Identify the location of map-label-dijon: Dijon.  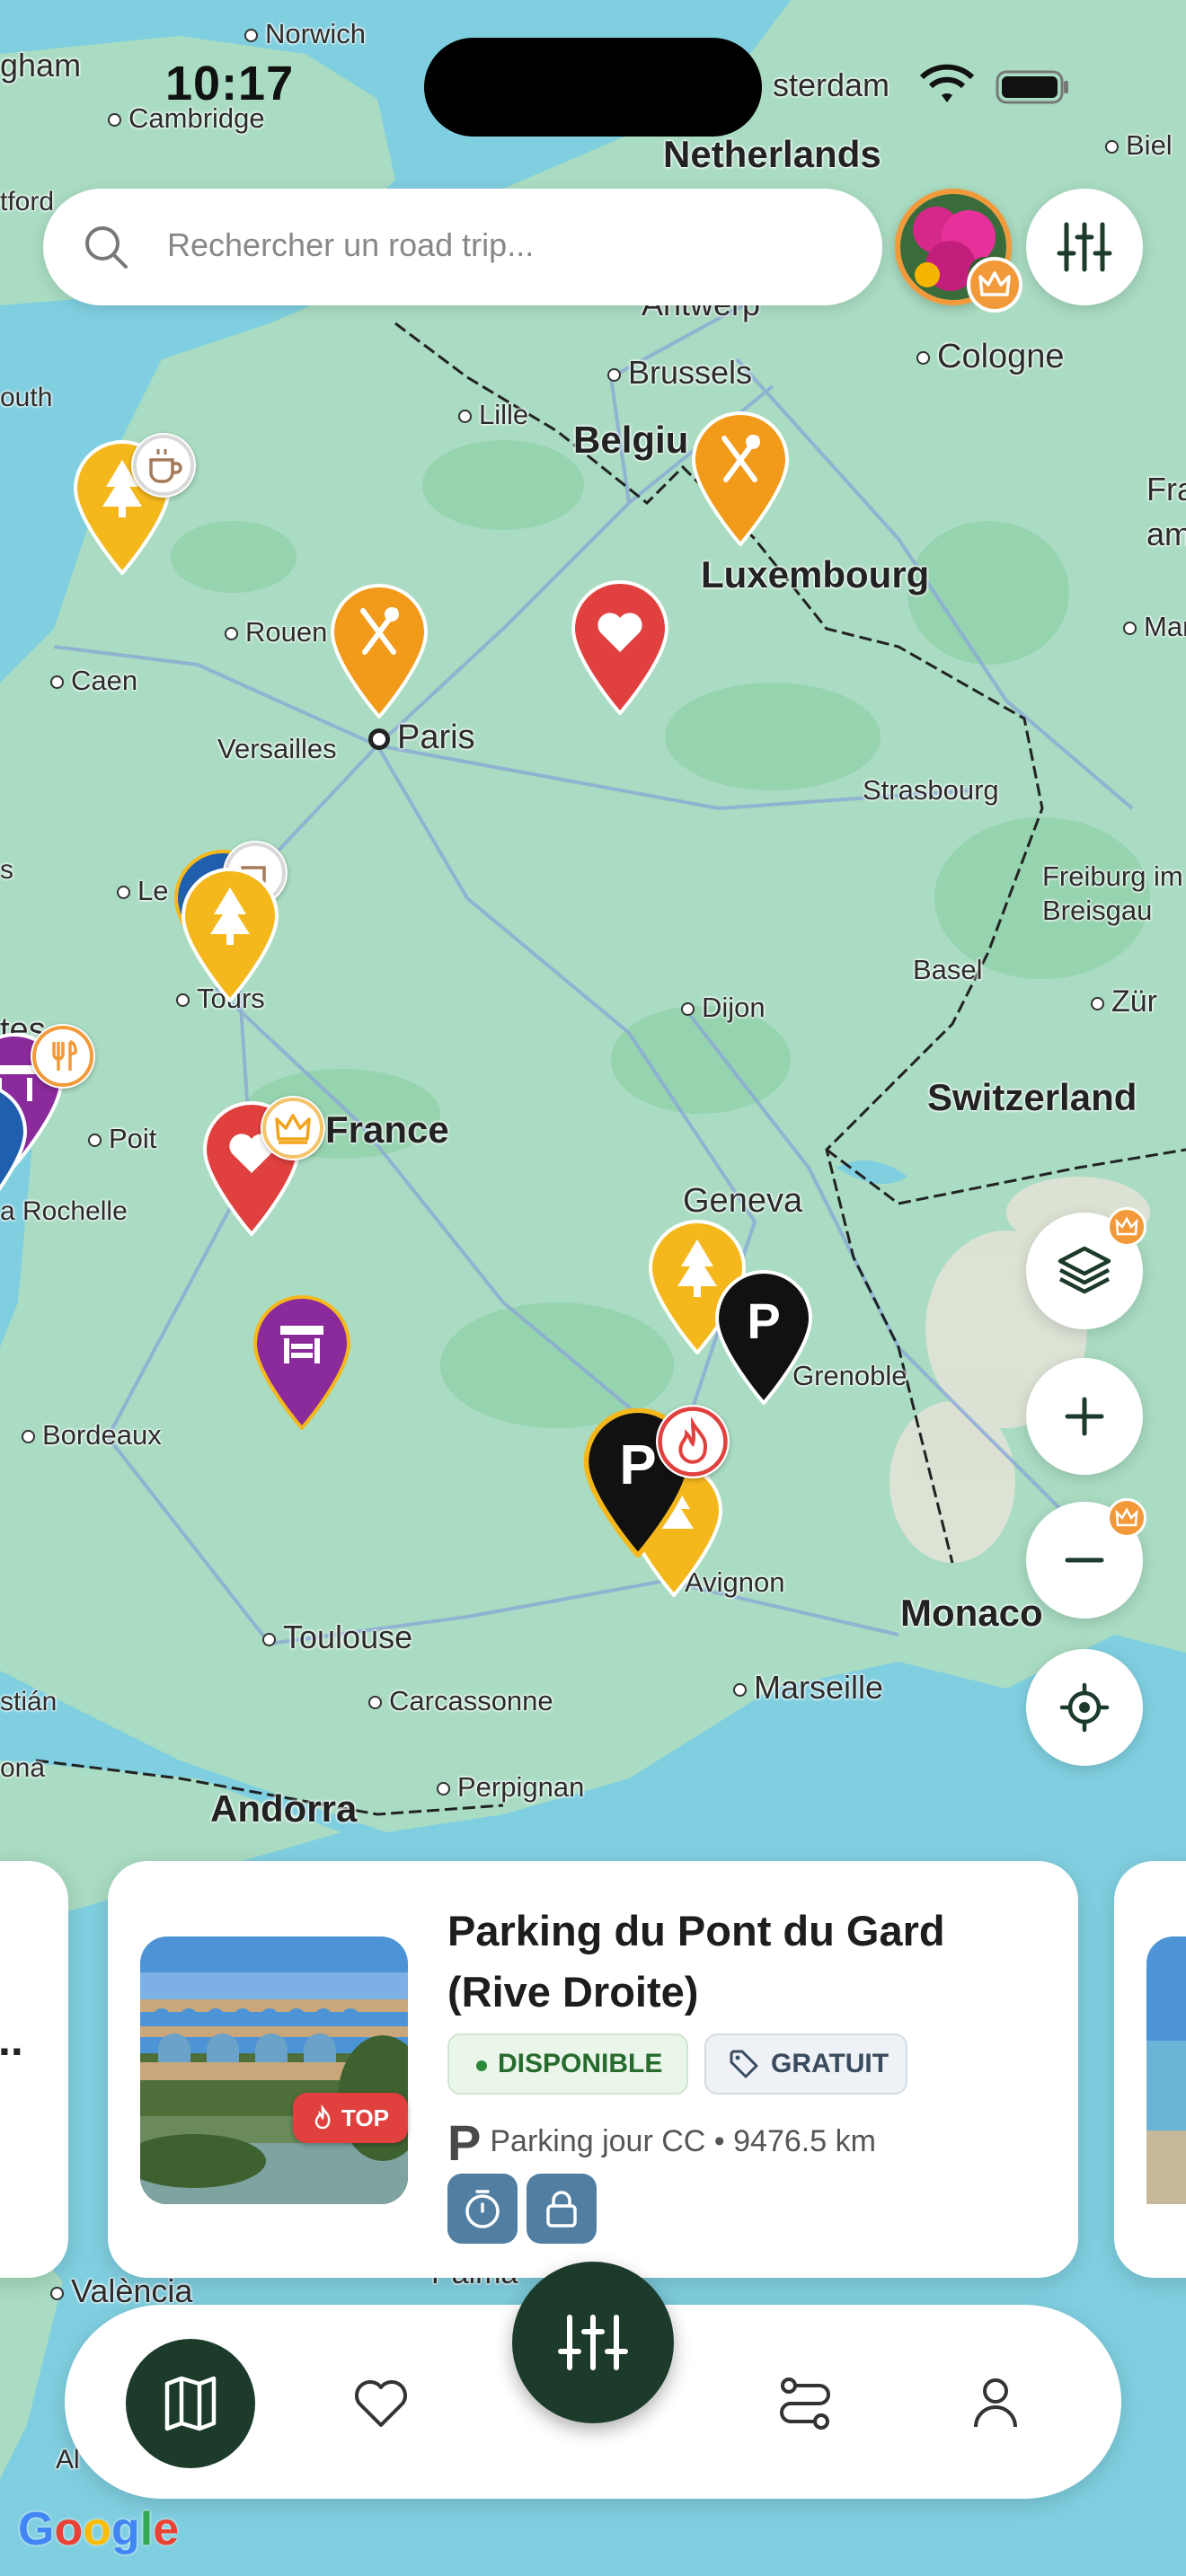
(723, 1008).